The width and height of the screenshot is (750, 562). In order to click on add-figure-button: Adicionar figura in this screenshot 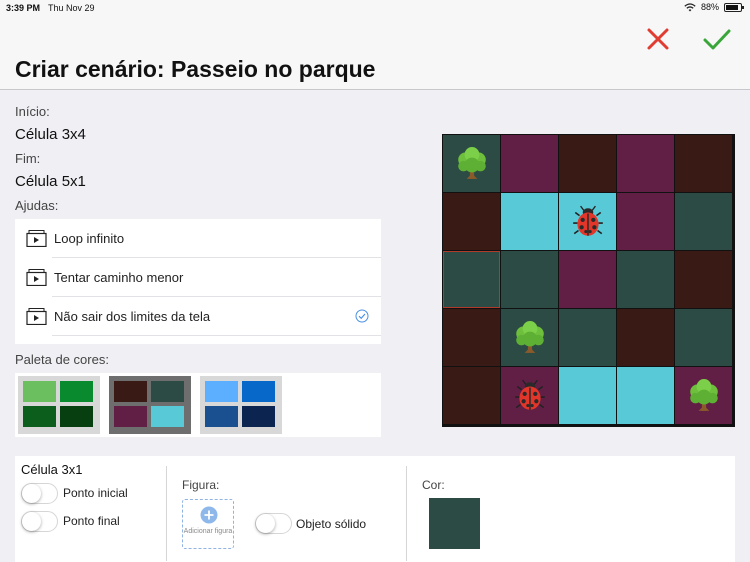, I will do `click(208, 524)`.